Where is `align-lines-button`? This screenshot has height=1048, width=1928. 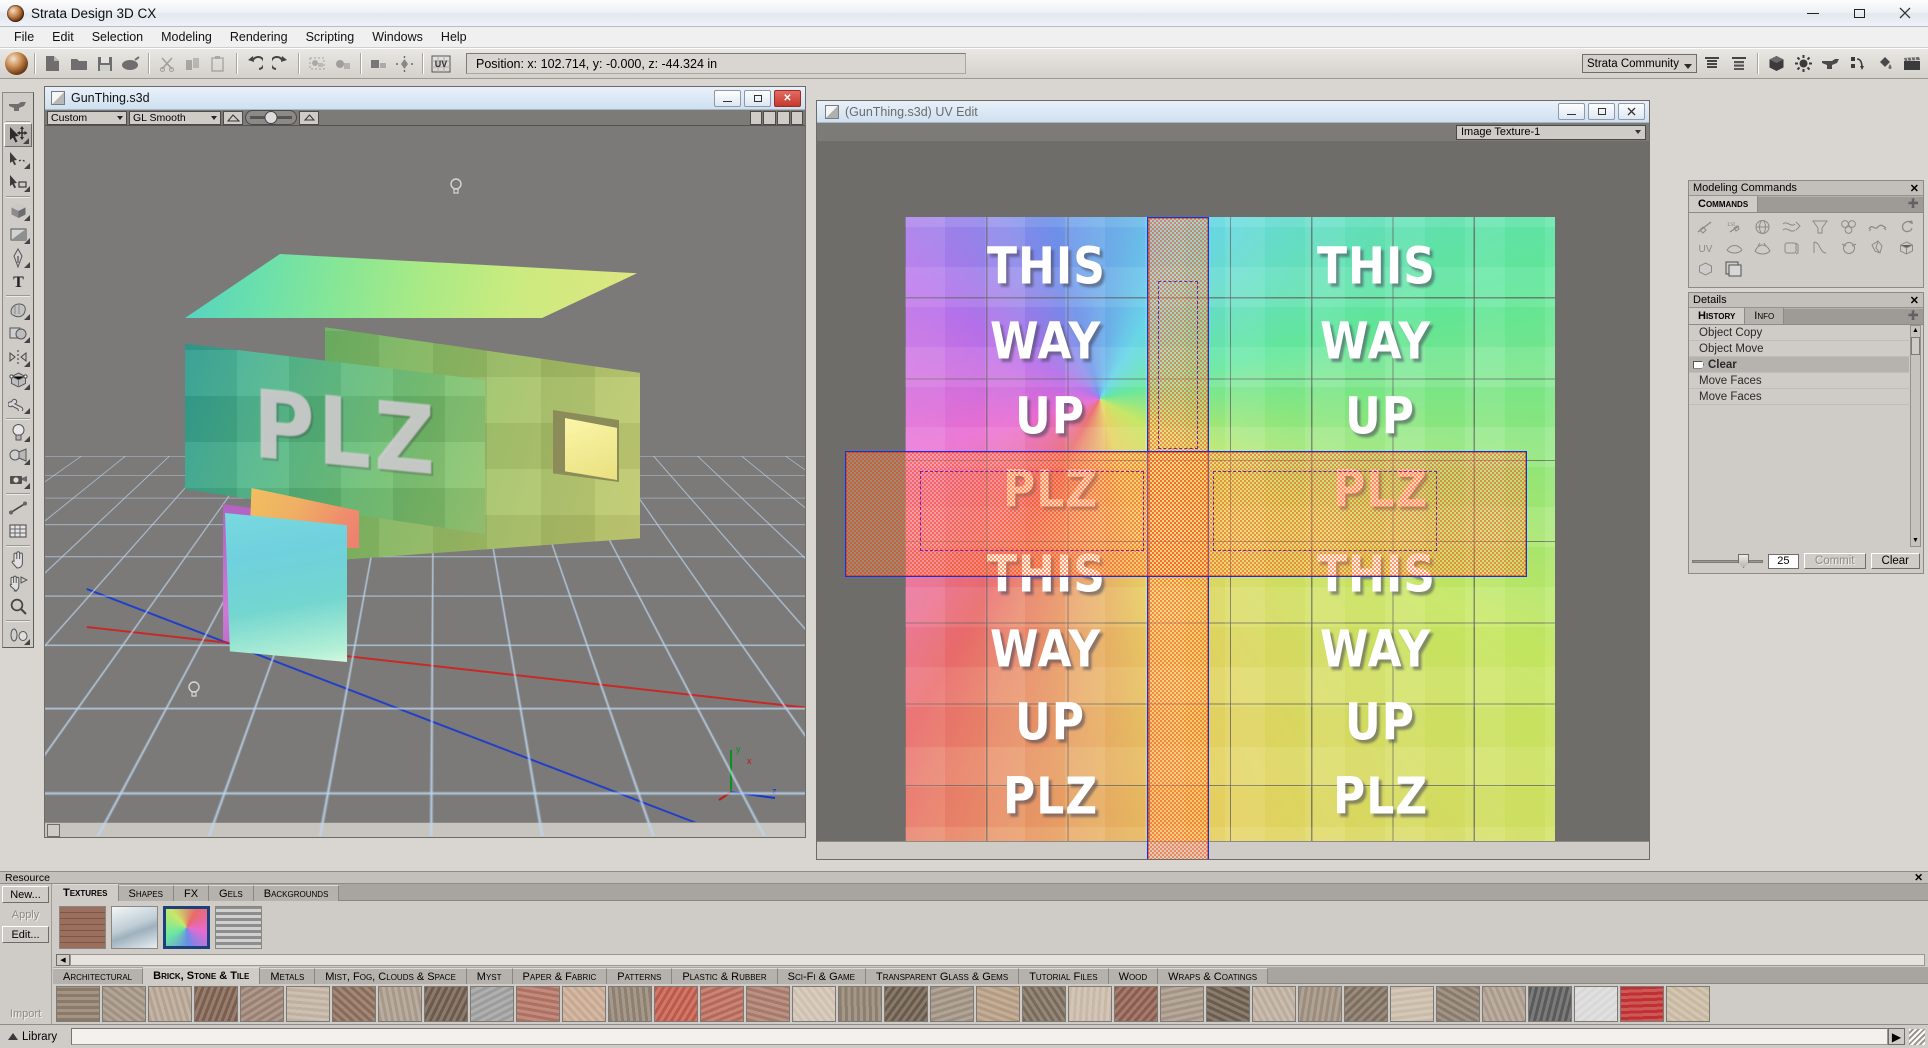 align-lines-button is located at coordinates (1711, 63).